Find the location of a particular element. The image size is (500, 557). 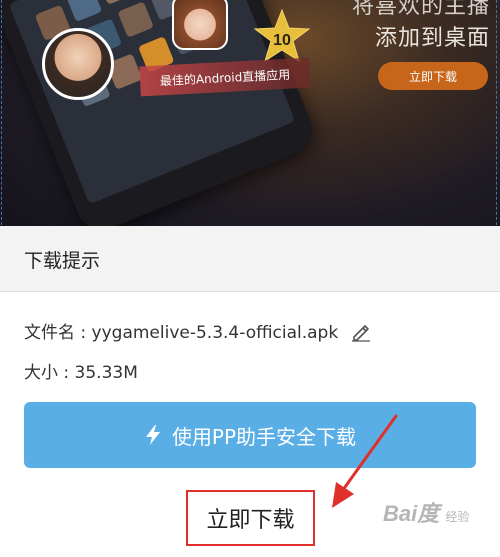

file-size: 大小 : 35.33M is located at coordinates (81, 373).